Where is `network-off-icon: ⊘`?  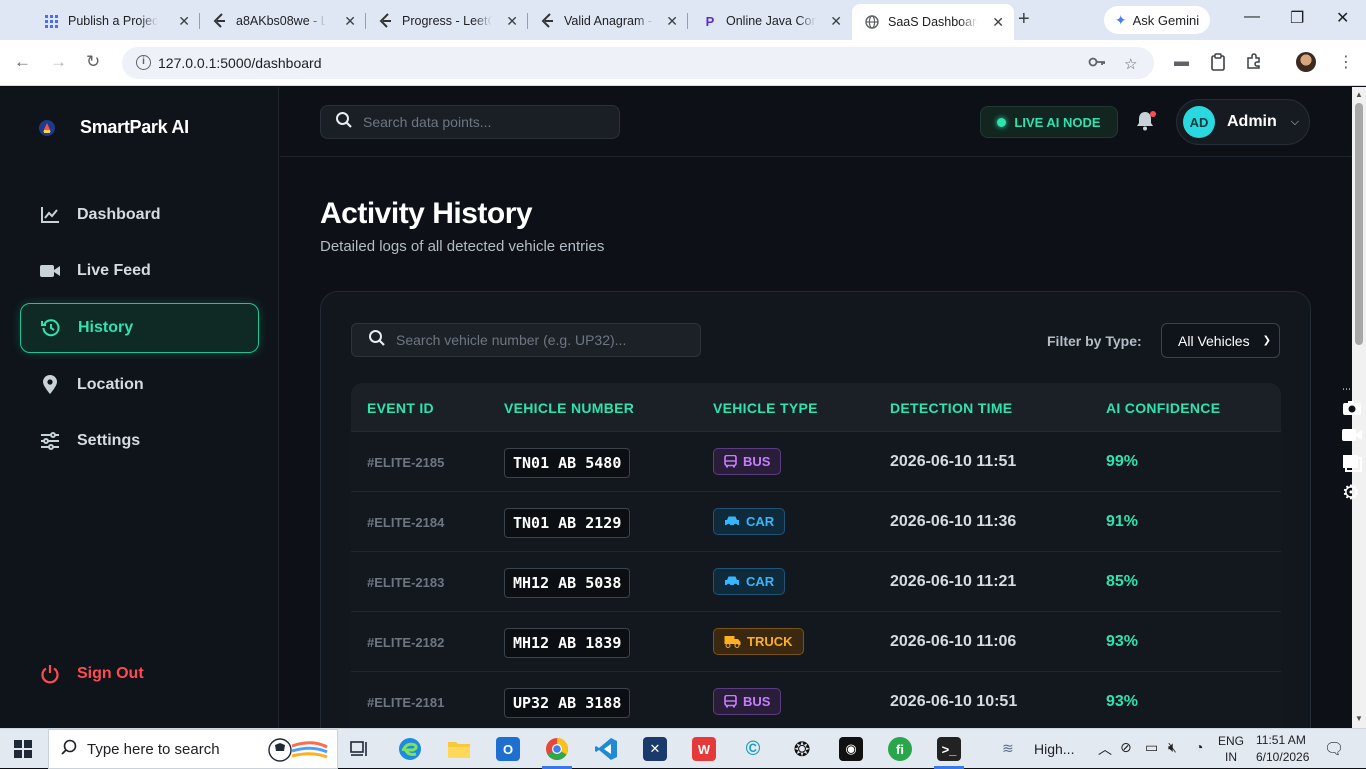 network-off-icon: ⊘ is located at coordinates (1126, 747).